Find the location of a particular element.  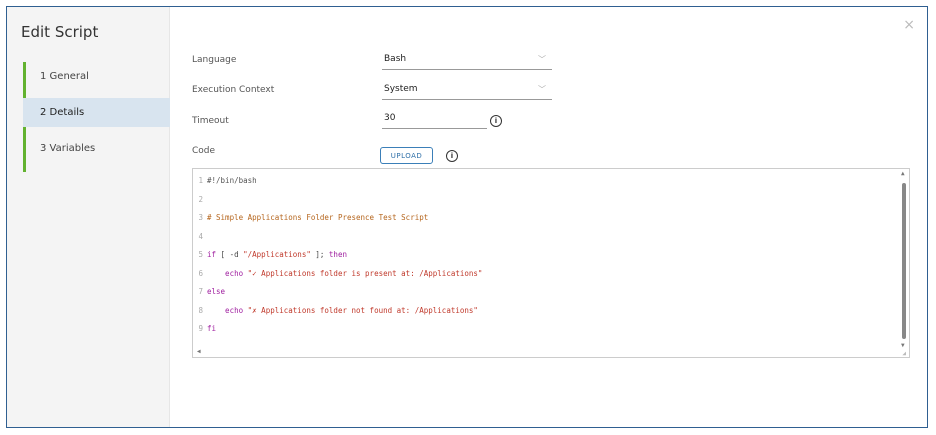

code-line: 9 fi is located at coordinates (204, 329).